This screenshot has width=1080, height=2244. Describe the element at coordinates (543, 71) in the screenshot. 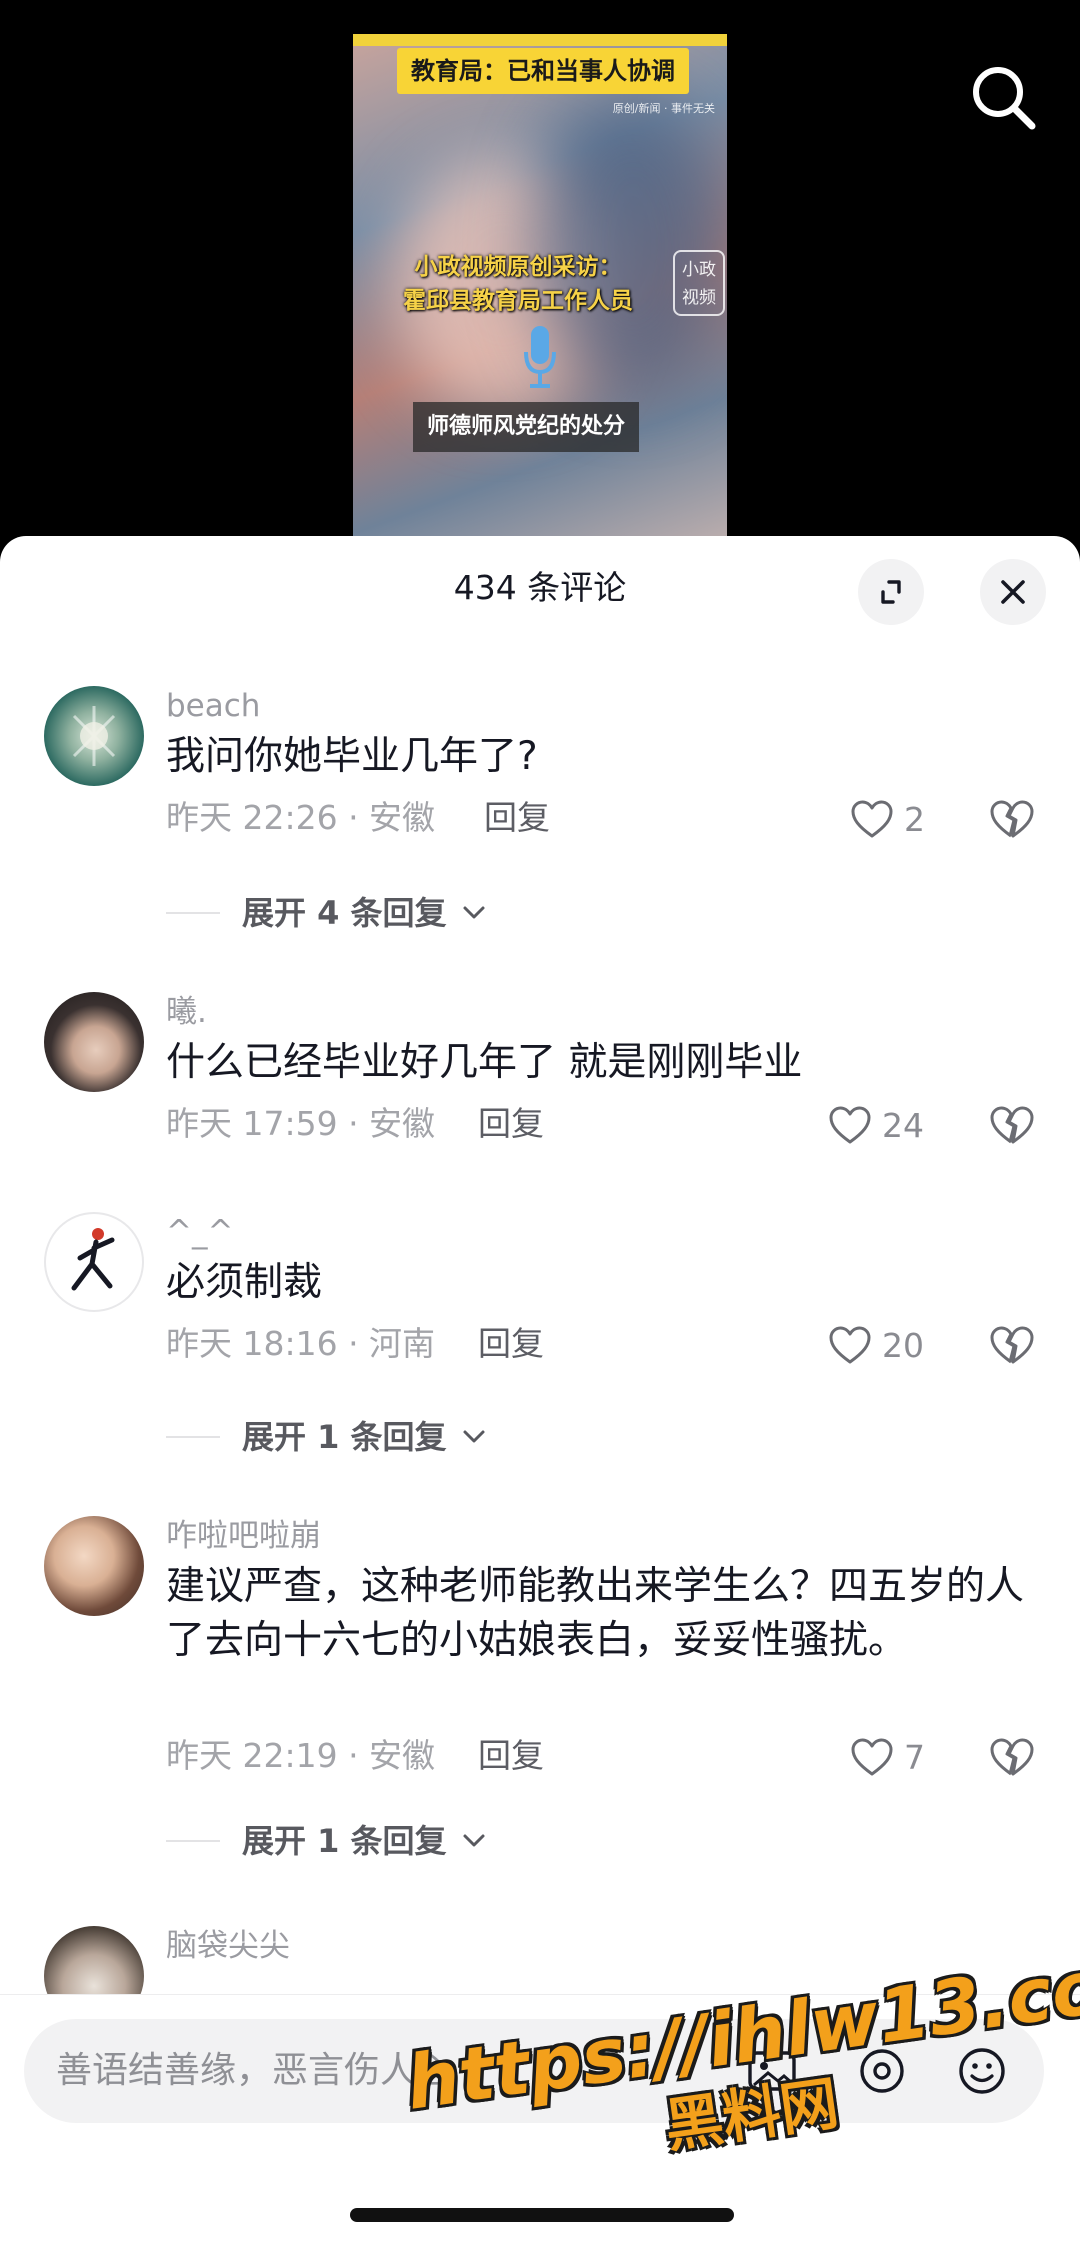

I see `video-headline: 教育局：已和当事人协调` at that location.